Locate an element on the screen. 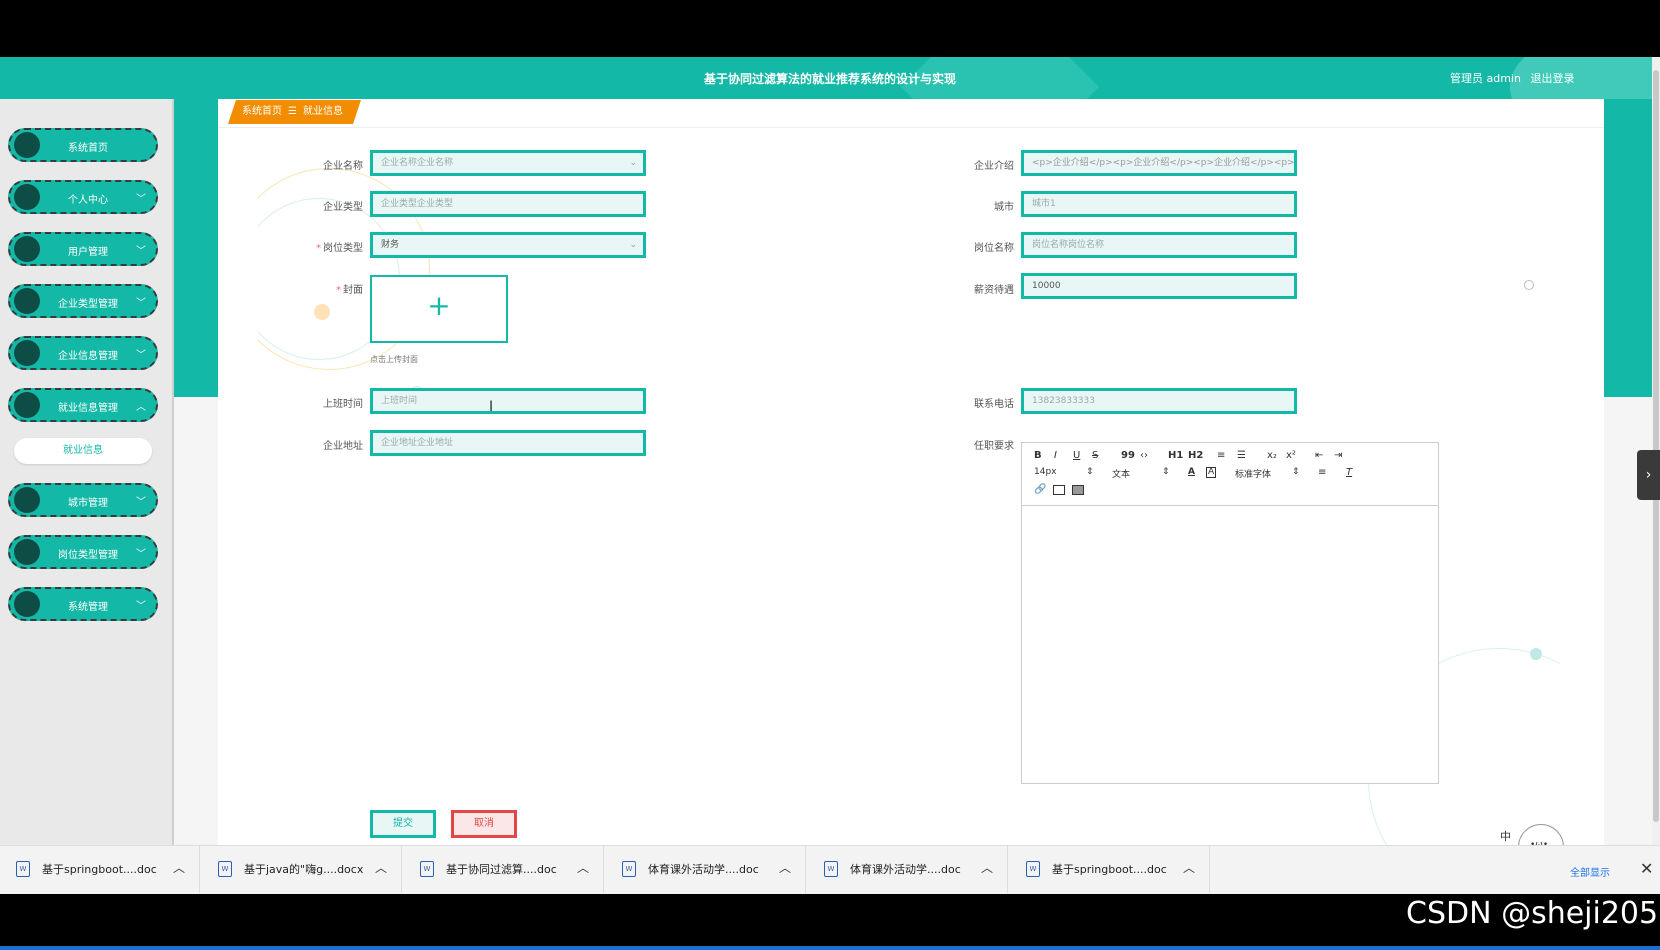 This screenshot has height=950, width=1660. sidebar-item-label: 系统管理 is located at coordinates (88, 607).